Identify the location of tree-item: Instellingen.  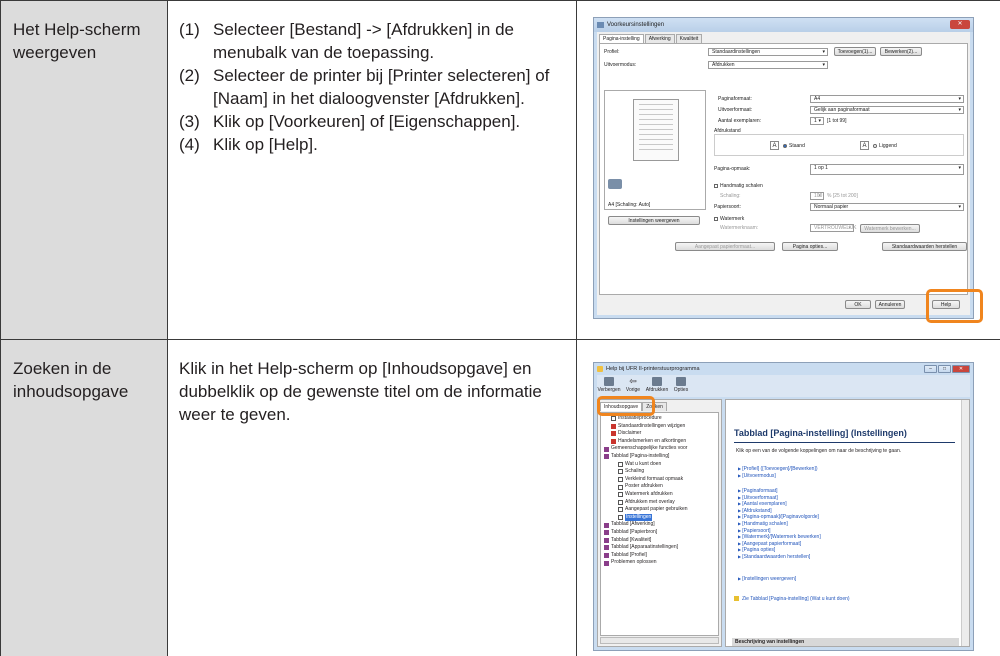
(659, 517).